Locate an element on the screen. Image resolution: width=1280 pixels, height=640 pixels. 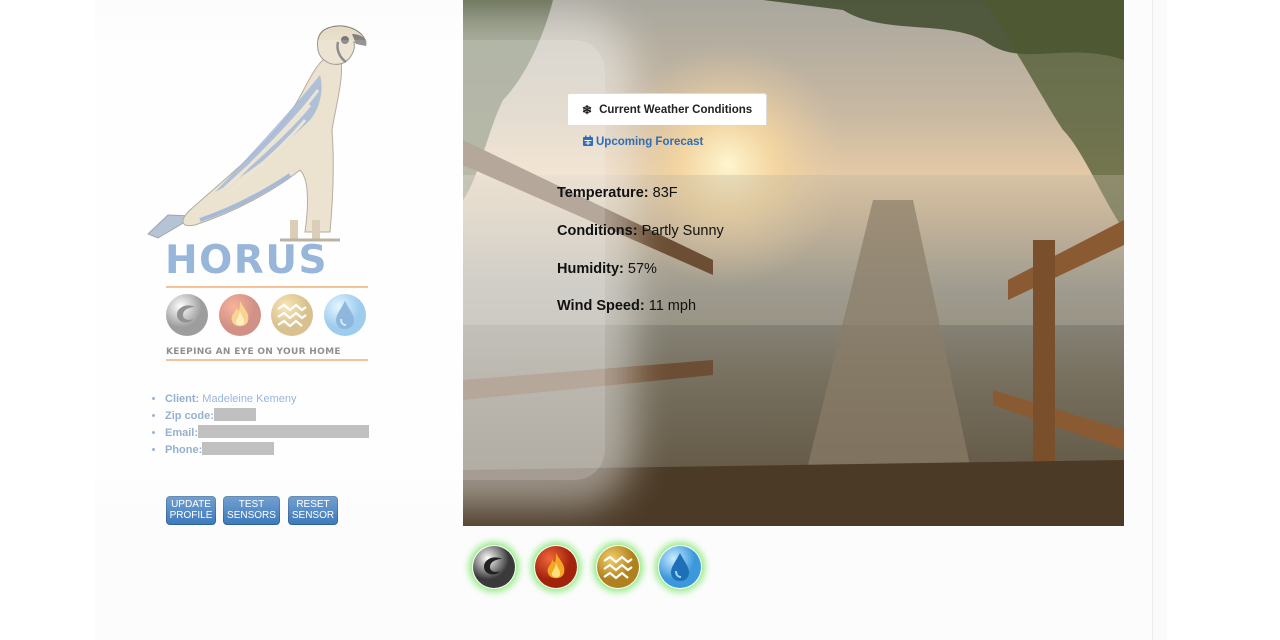
calendar-icon is located at coordinates (588, 142).